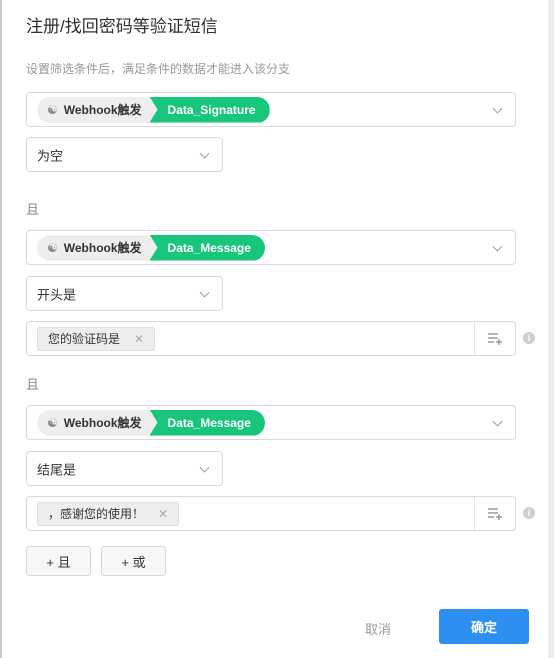  What do you see at coordinates (551, 329) in the screenshot?
I see `scrollbar` at bounding box center [551, 329].